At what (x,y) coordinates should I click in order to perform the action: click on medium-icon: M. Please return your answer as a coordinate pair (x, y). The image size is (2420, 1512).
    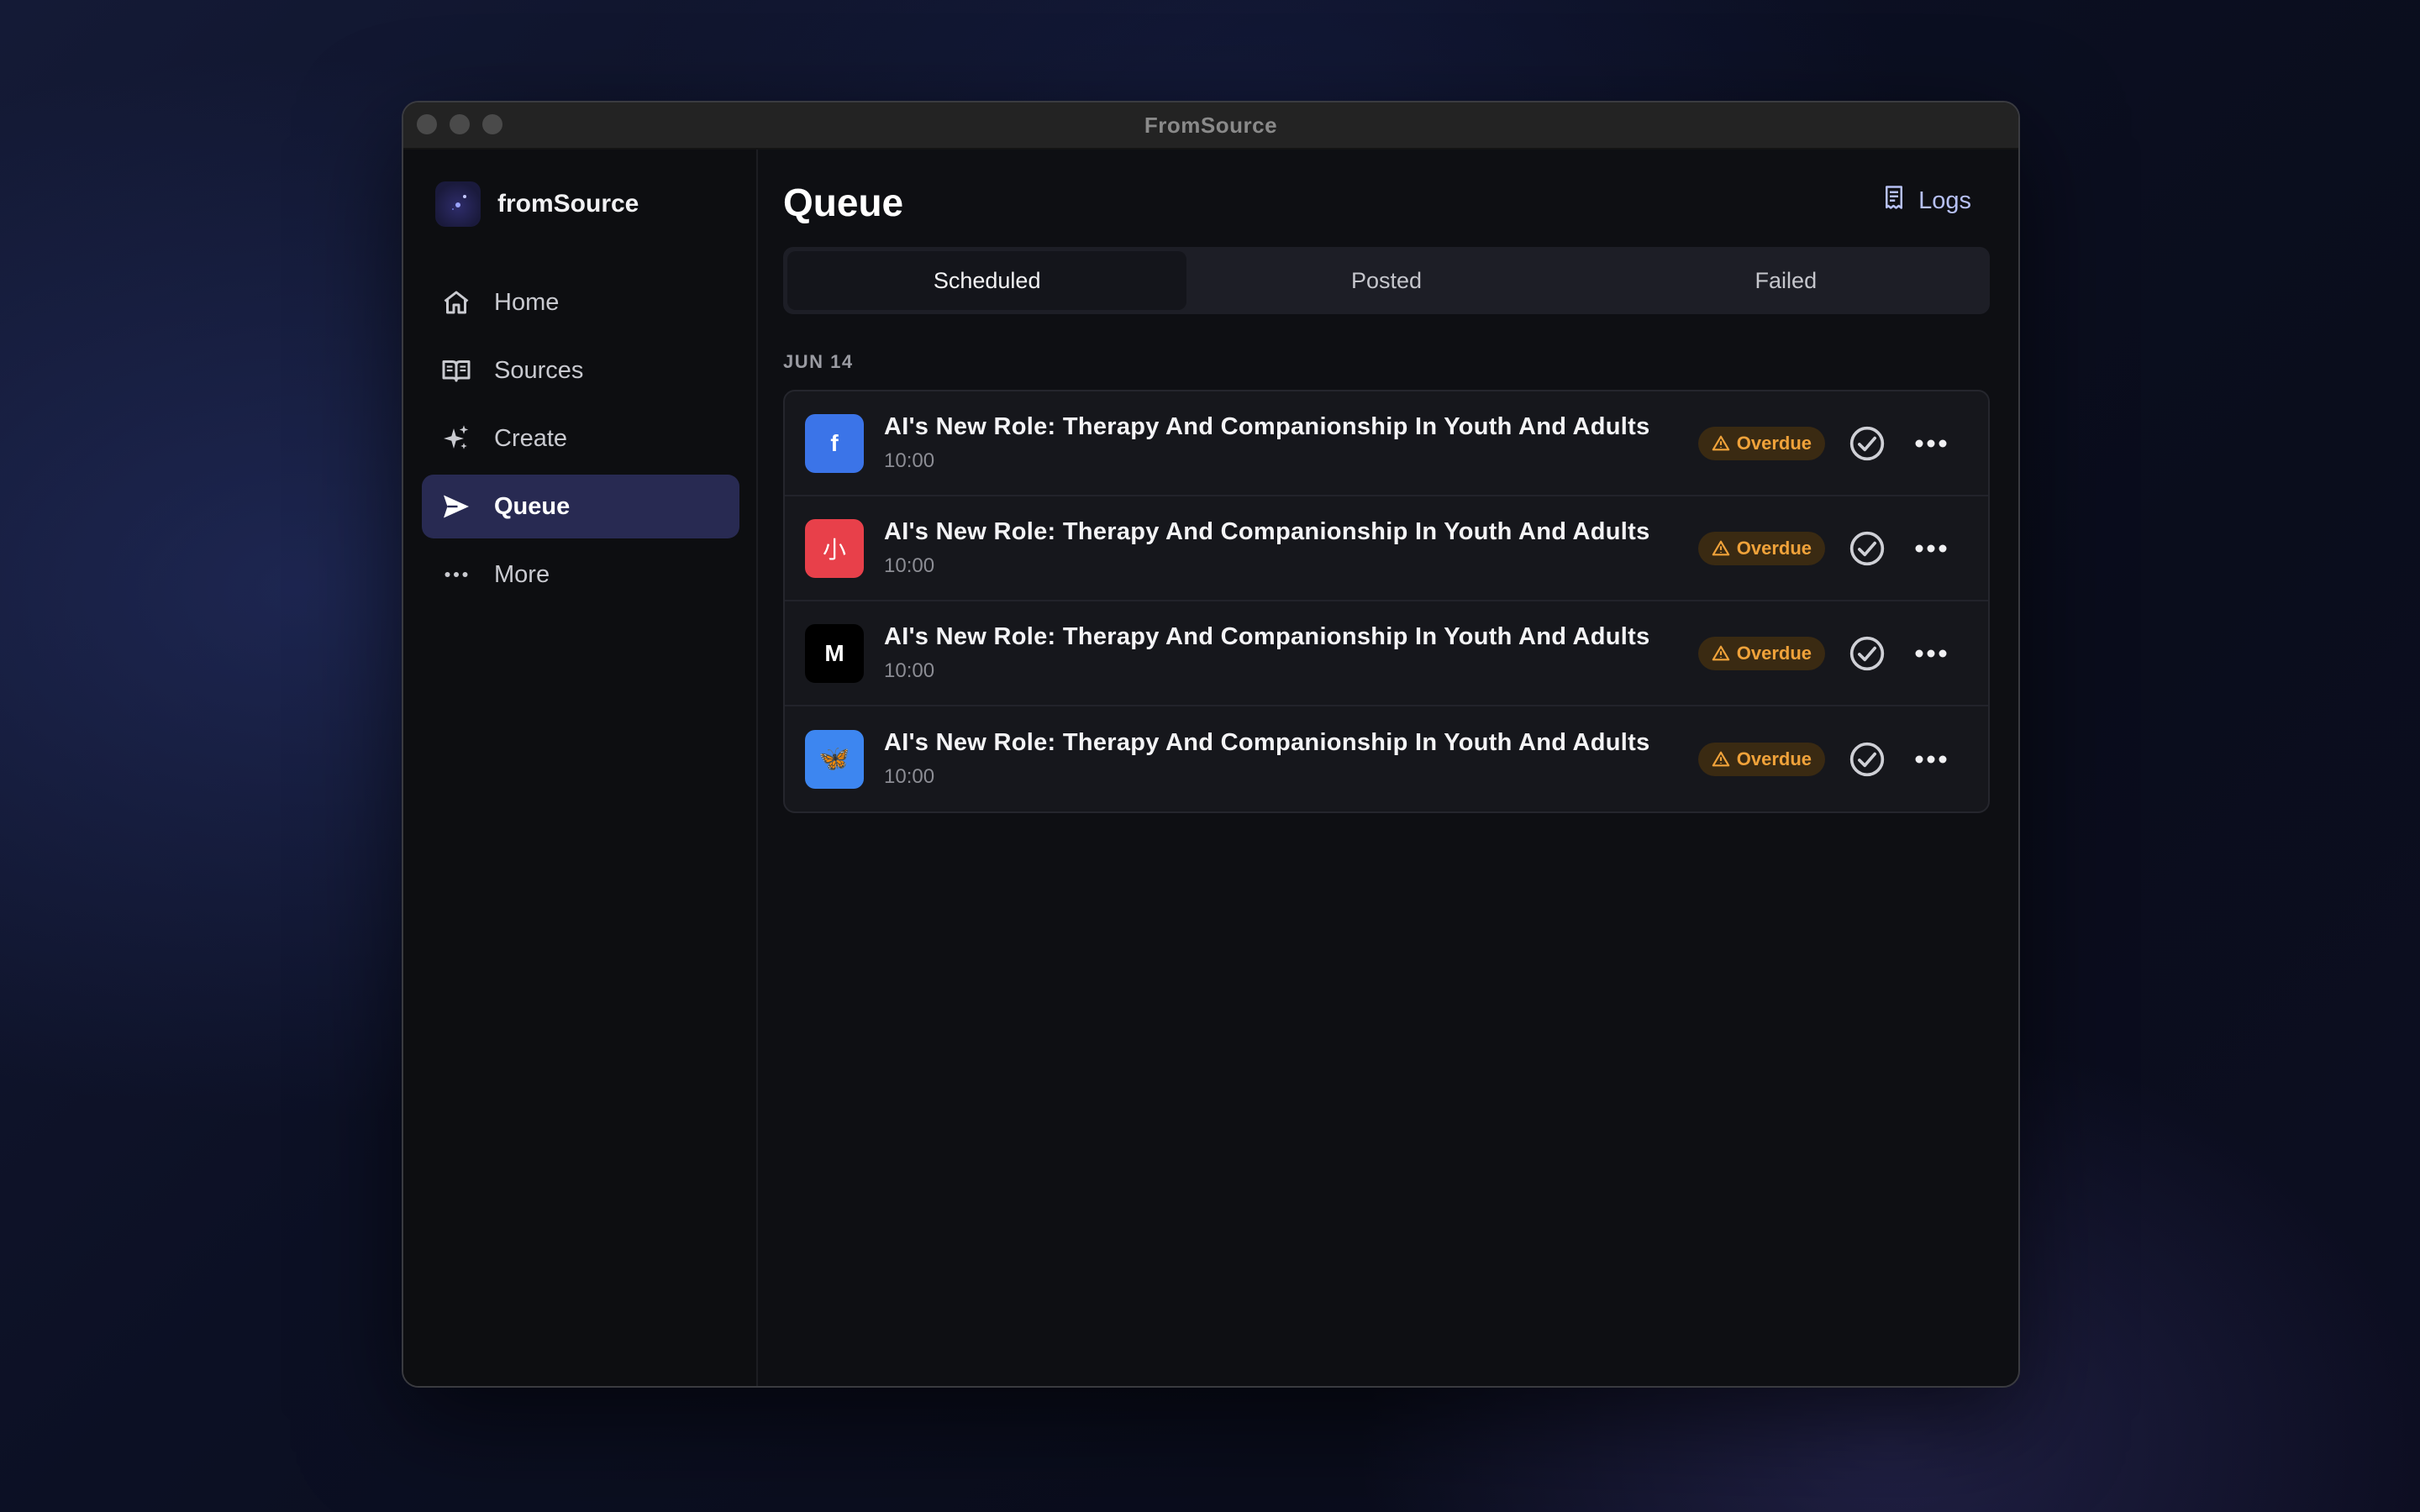
    Looking at the image, I should click on (834, 653).